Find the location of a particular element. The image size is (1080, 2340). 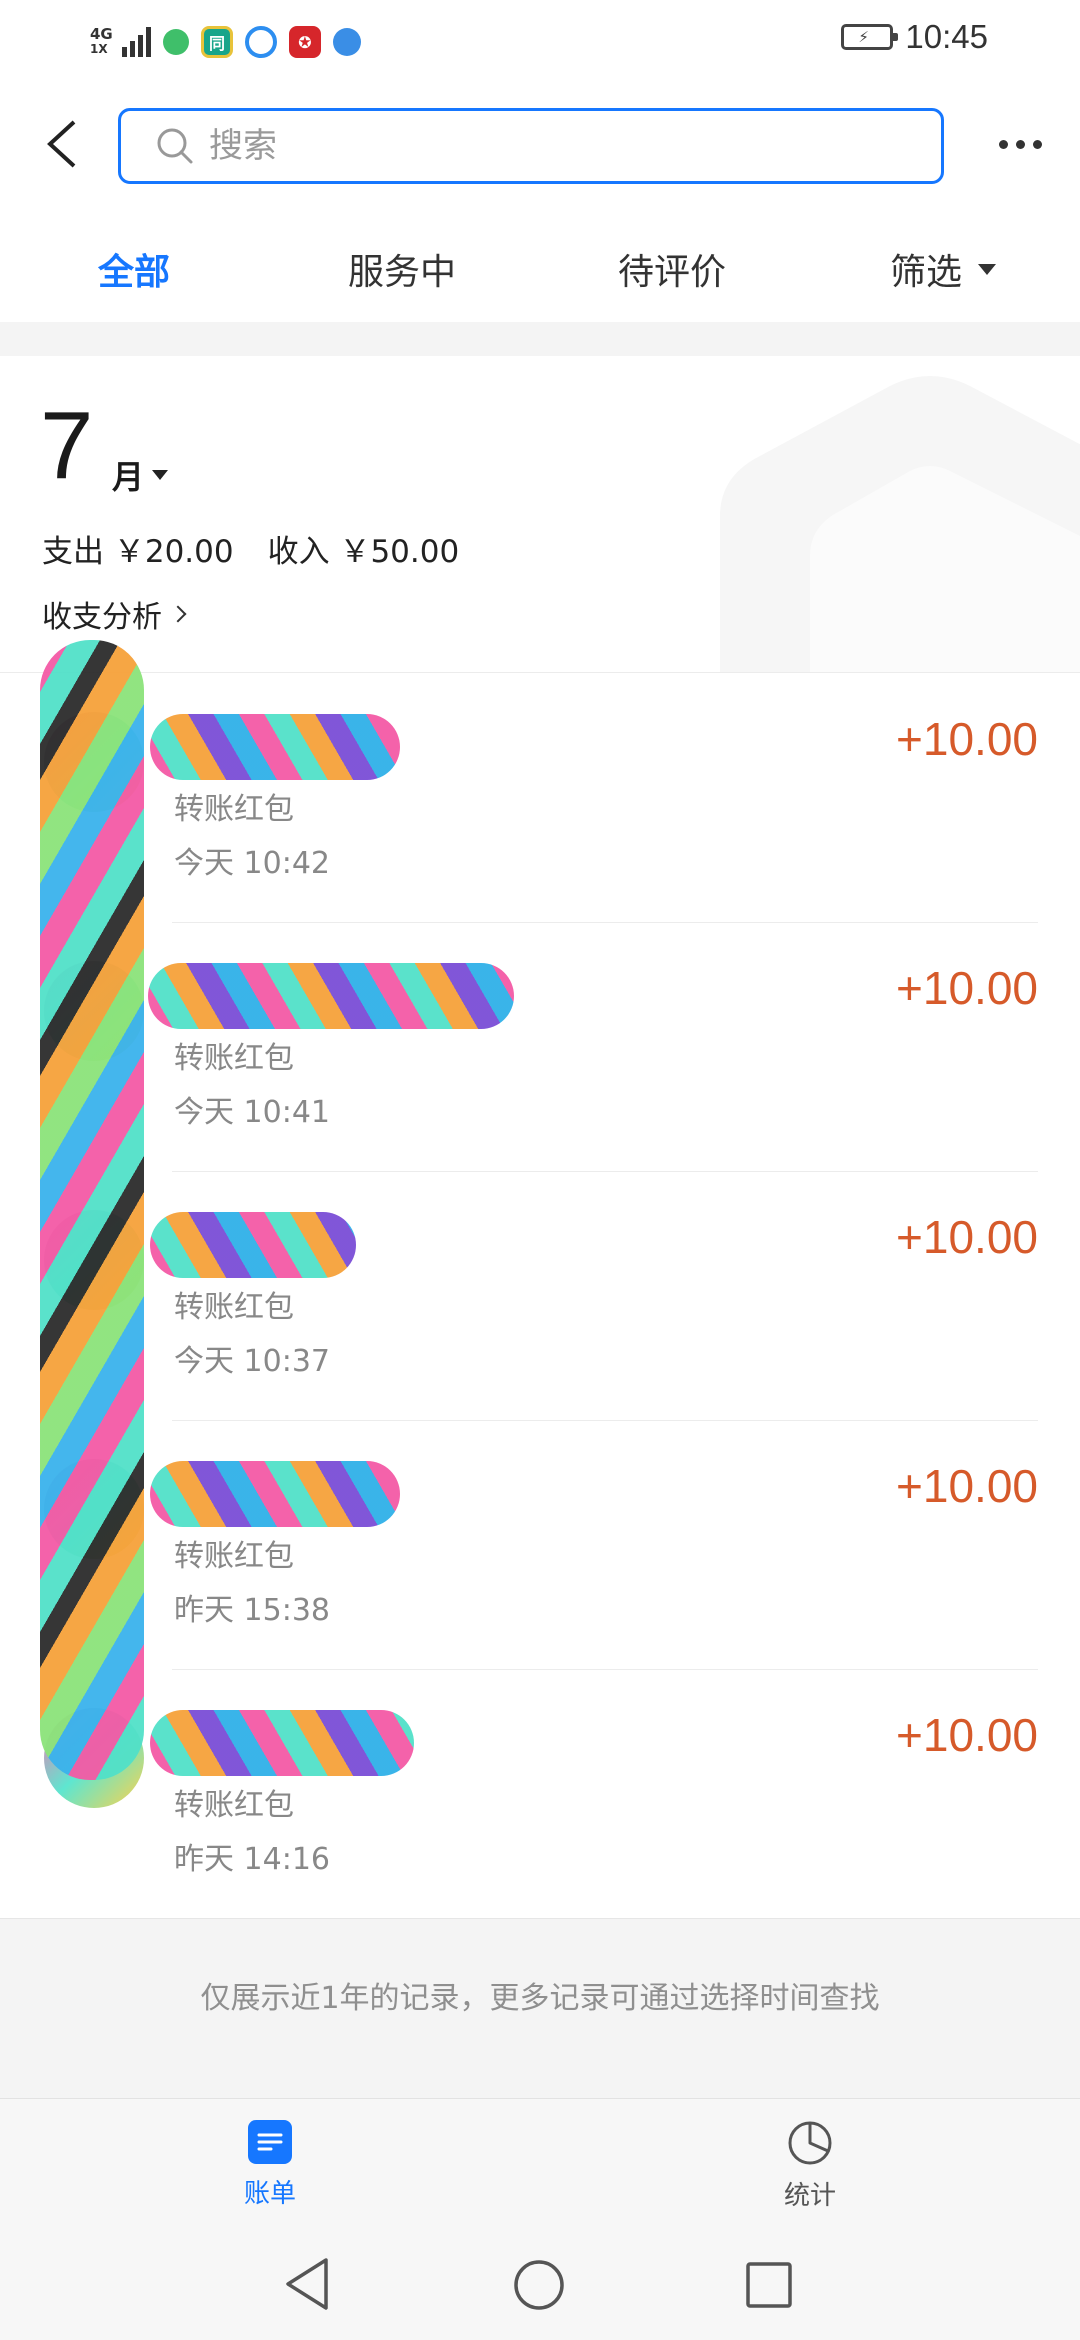

tongcheng-app-icon: 同 is located at coordinates (217, 42).